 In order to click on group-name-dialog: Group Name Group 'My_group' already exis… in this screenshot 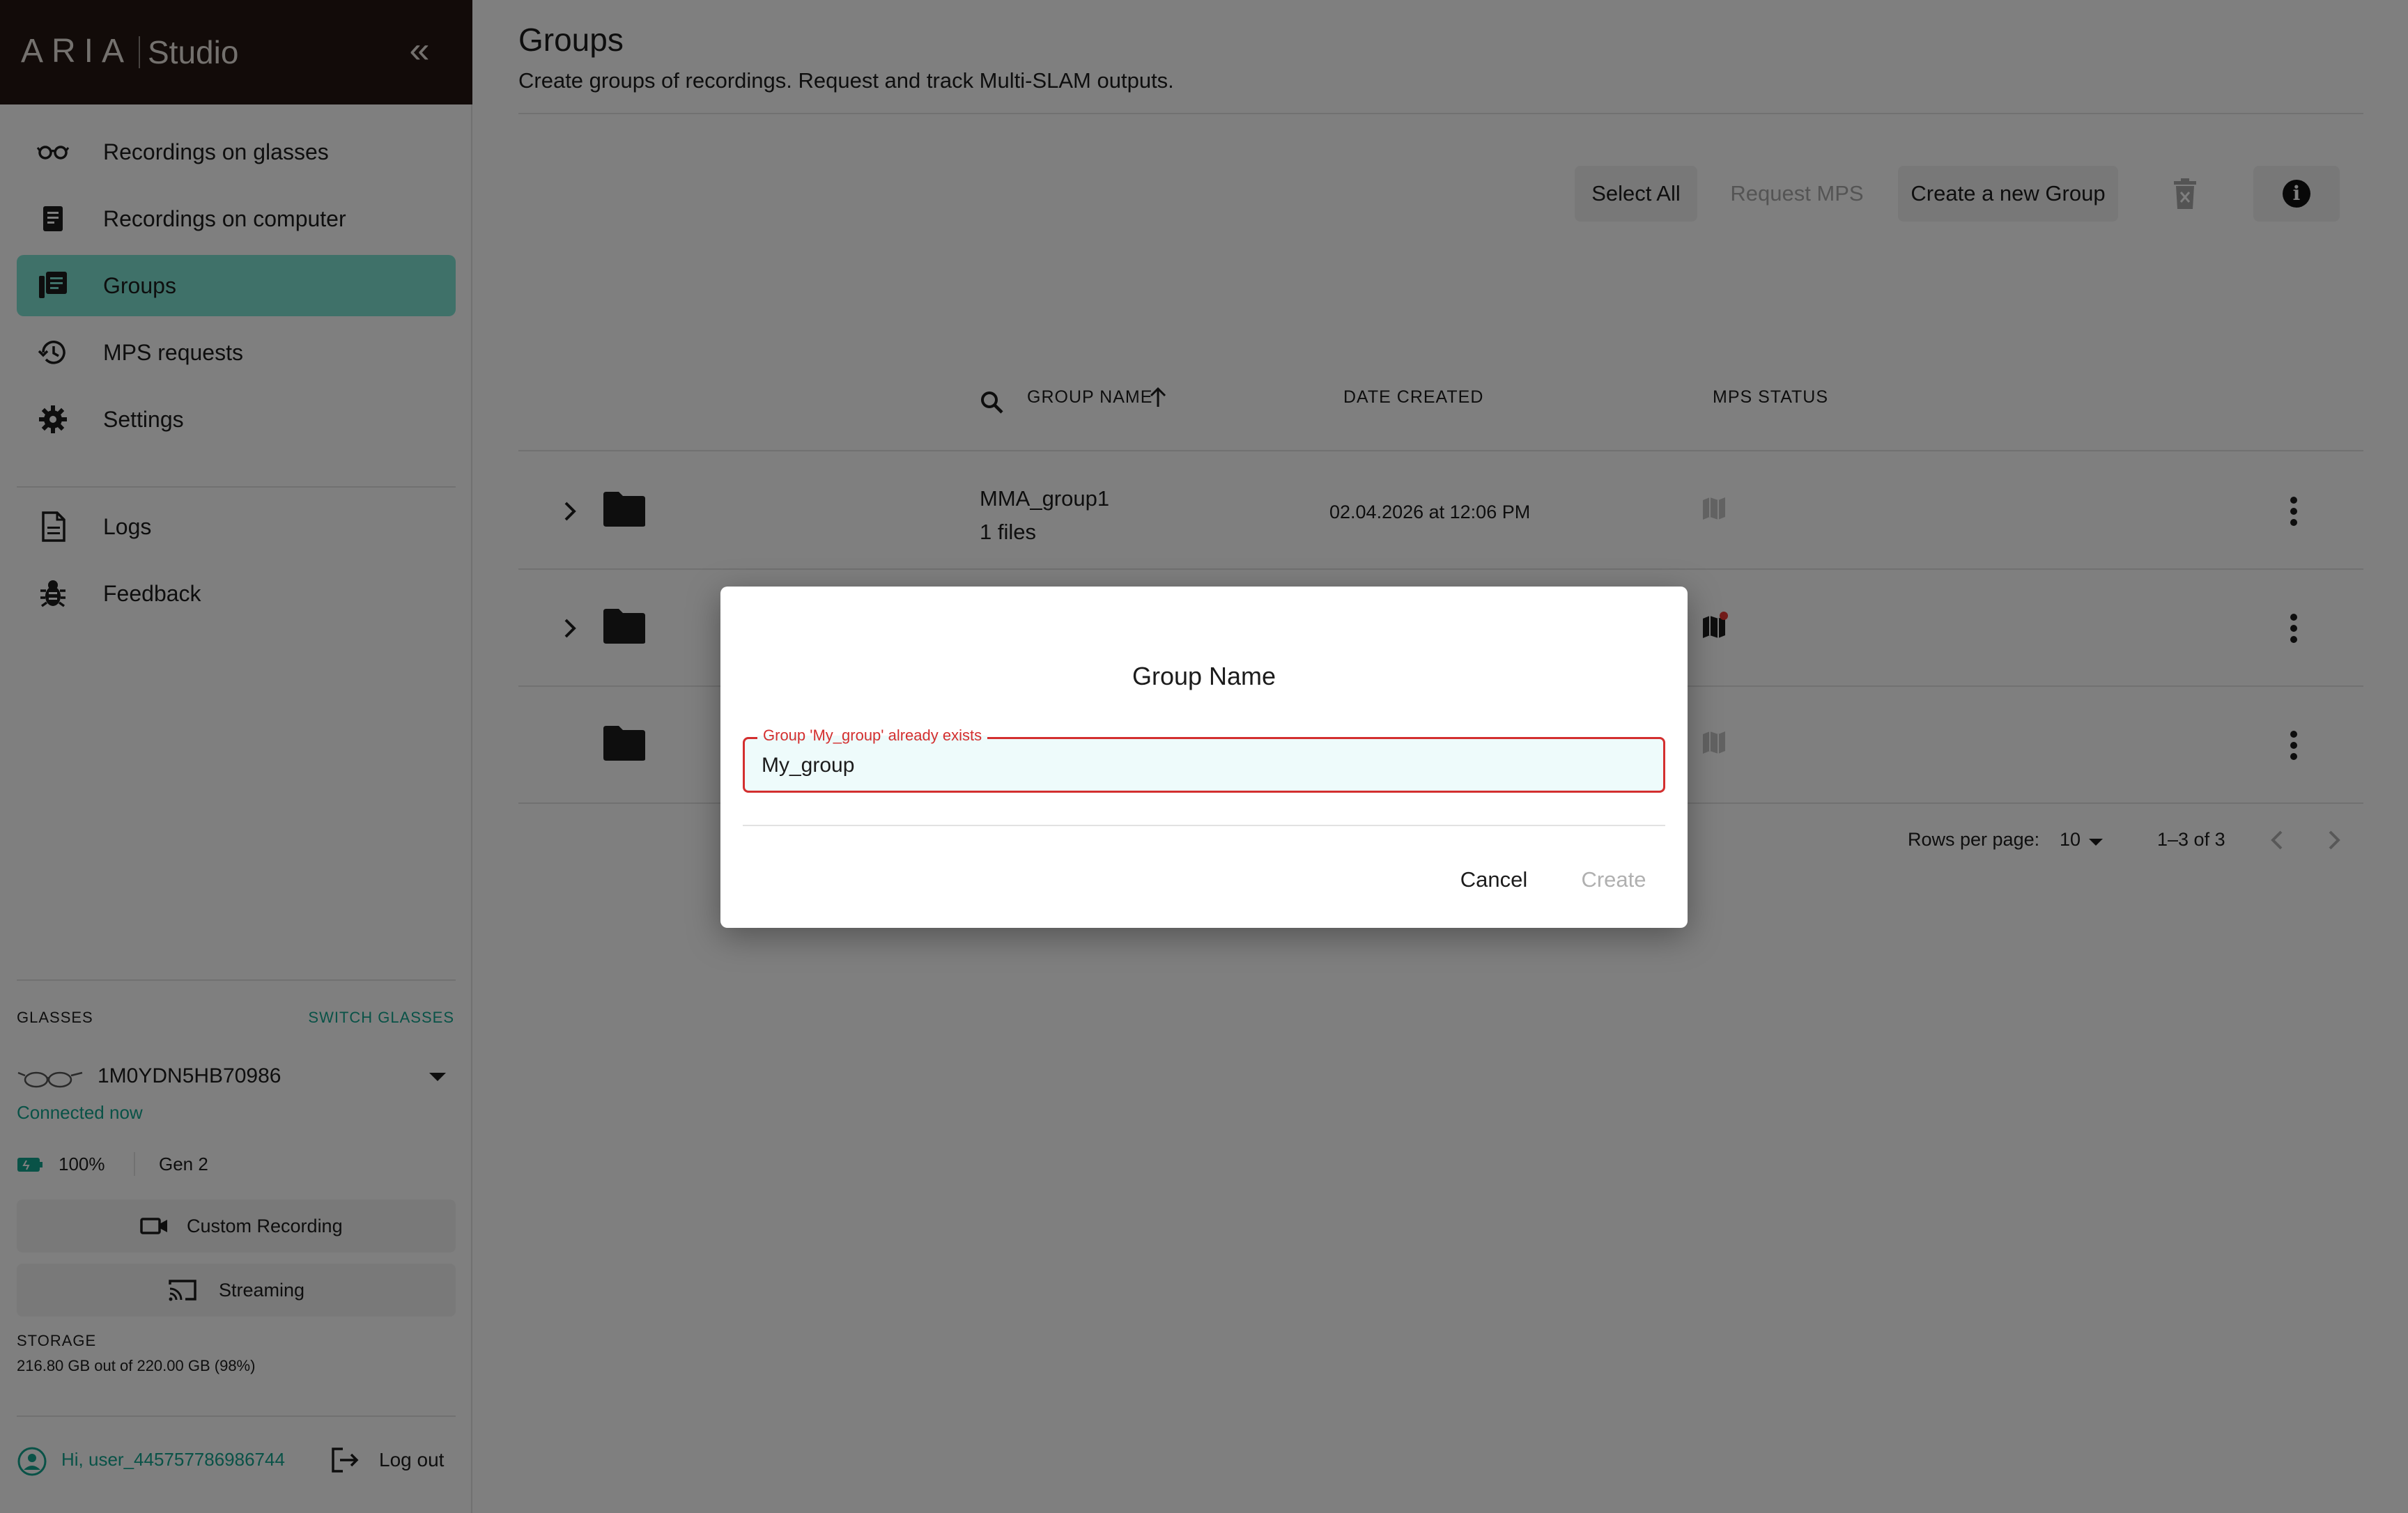, I will do `click(1204, 757)`.